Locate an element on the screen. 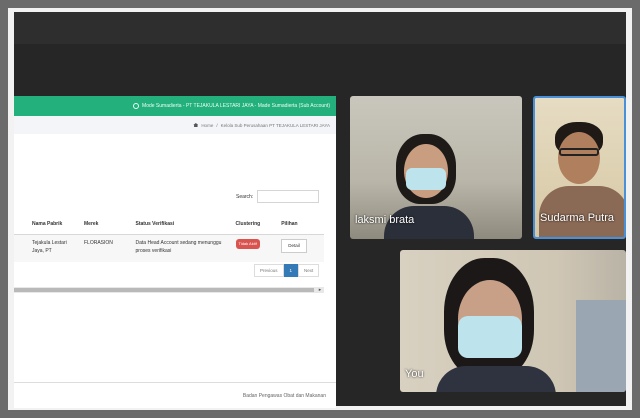 The height and width of the screenshot is (418, 640). horizontal-scrollbar: ▸ is located at coordinates (169, 290).